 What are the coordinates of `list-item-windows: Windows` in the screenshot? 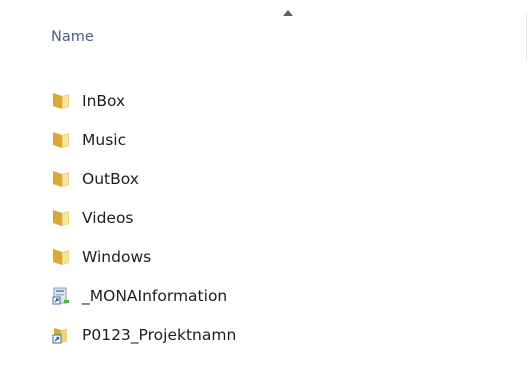 It's located at (276, 256).